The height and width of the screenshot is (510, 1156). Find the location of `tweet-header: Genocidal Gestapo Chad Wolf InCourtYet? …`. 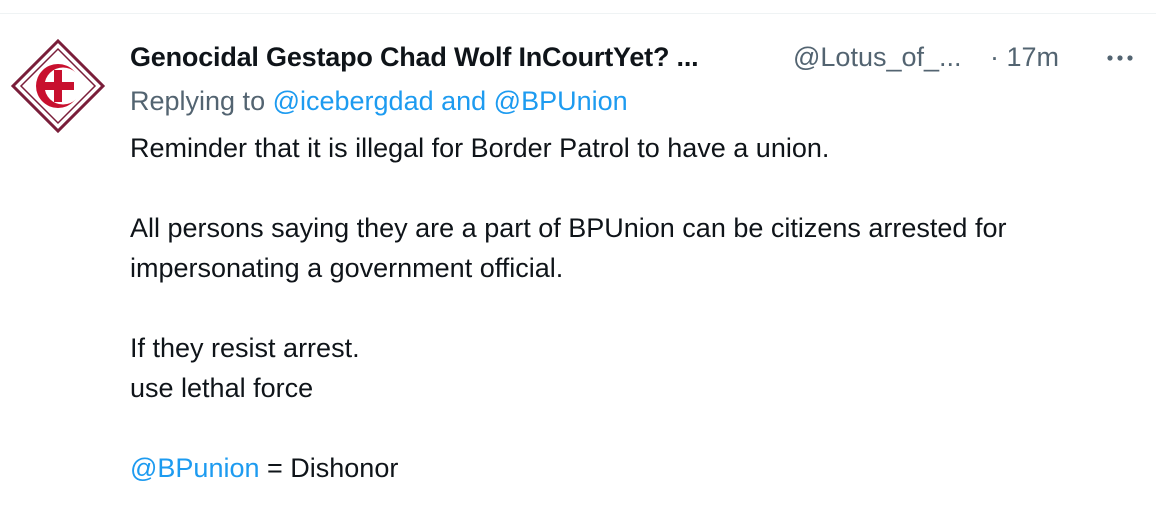

tweet-header: Genocidal Gestapo Chad Wolf InCourtYet? … is located at coordinates (635, 62).